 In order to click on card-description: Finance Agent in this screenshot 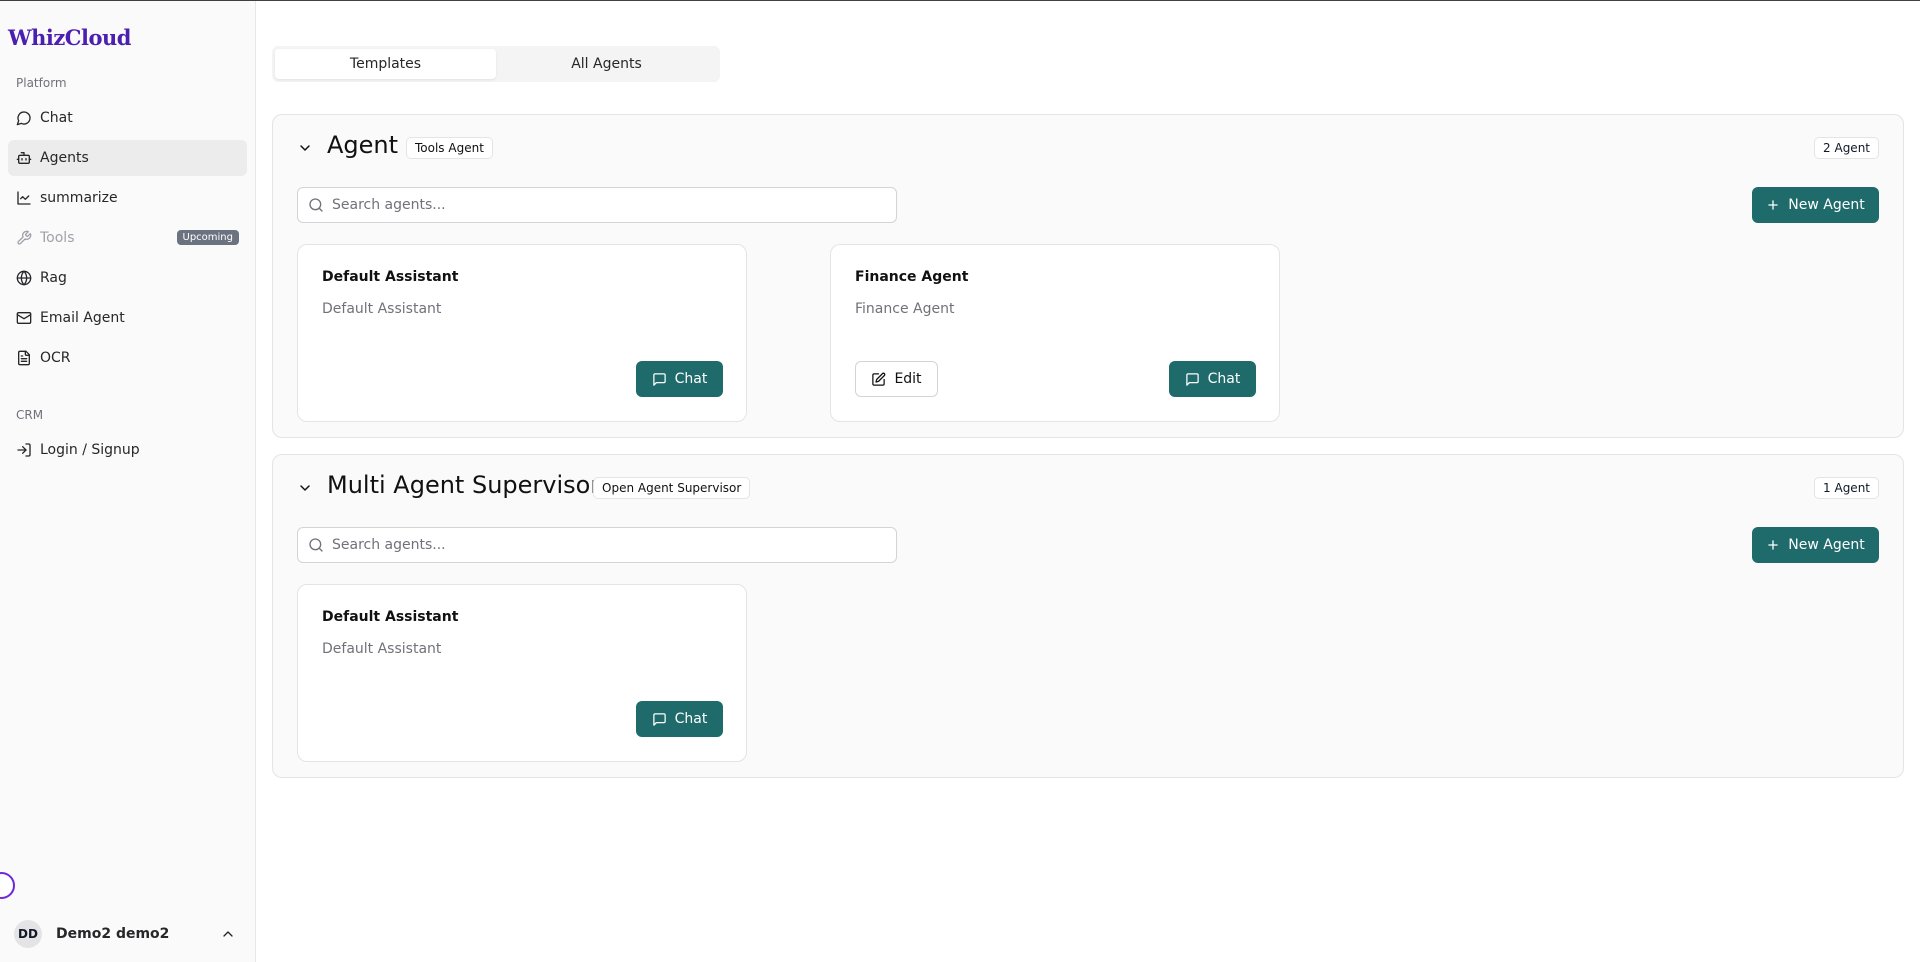, I will do `click(905, 309)`.